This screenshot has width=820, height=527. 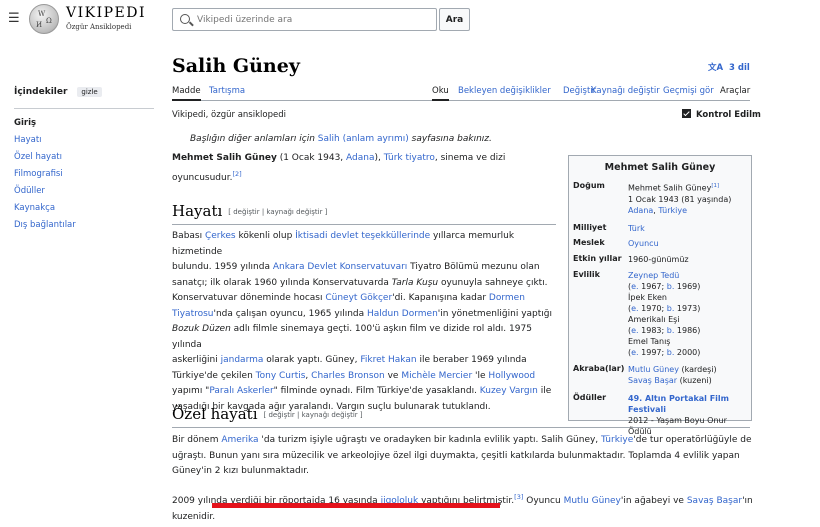 What do you see at coordinates (690, 243) in the screenshot?
I see `infobox-value: Oyuncu` at bounding box center [690, 243].